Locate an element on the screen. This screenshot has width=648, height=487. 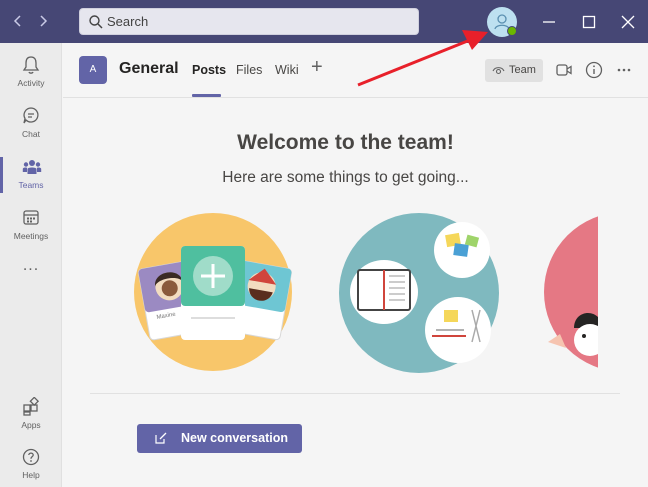
eye-icon is located at coordinates (498, 71).